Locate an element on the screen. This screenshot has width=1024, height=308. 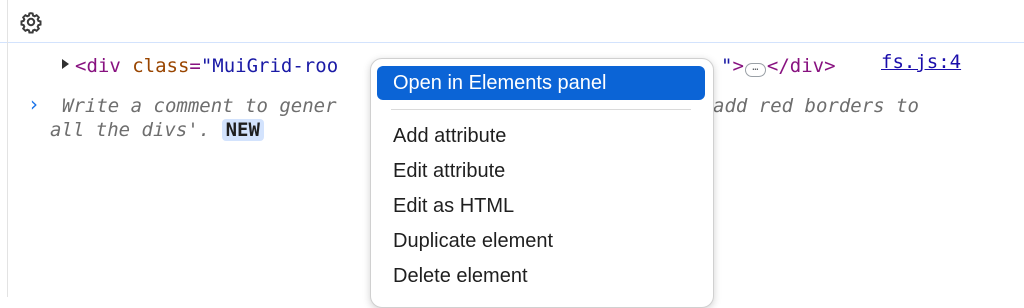
menu-separator is located at coordinates (541, 109).